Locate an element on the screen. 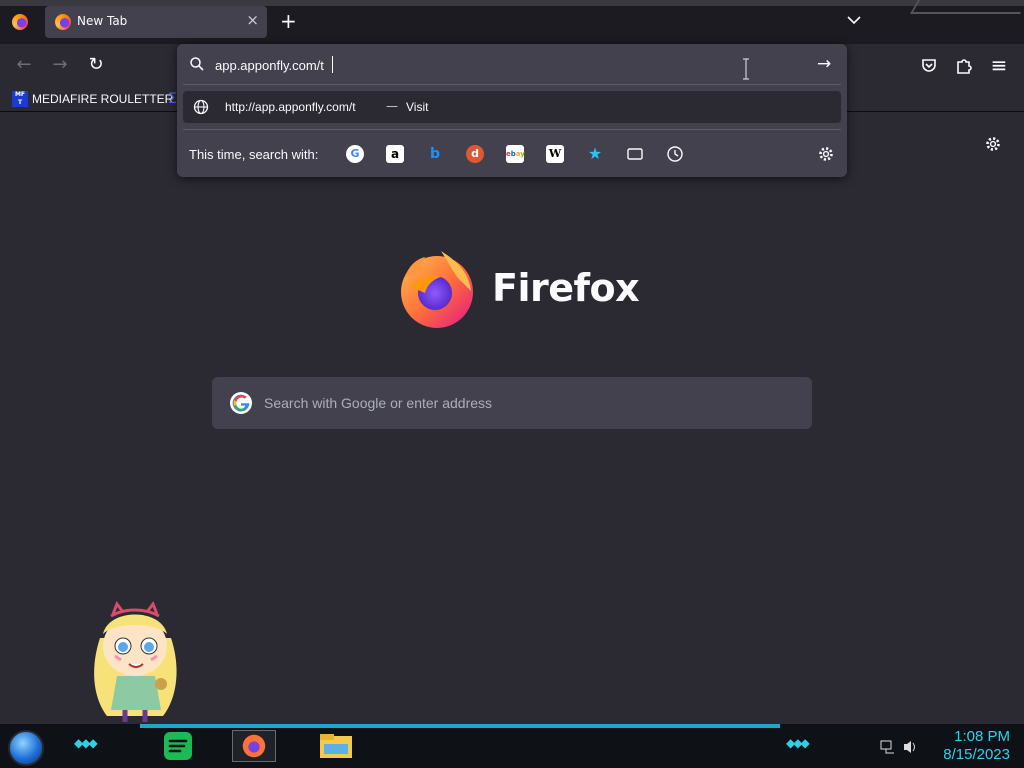  mediafire-bookmark-icon: MF T is located at coordinates (20, 99).